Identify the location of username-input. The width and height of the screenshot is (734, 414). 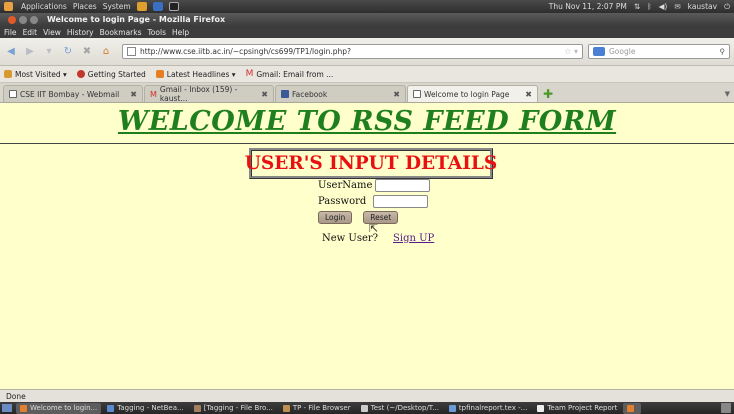
(403, 185).